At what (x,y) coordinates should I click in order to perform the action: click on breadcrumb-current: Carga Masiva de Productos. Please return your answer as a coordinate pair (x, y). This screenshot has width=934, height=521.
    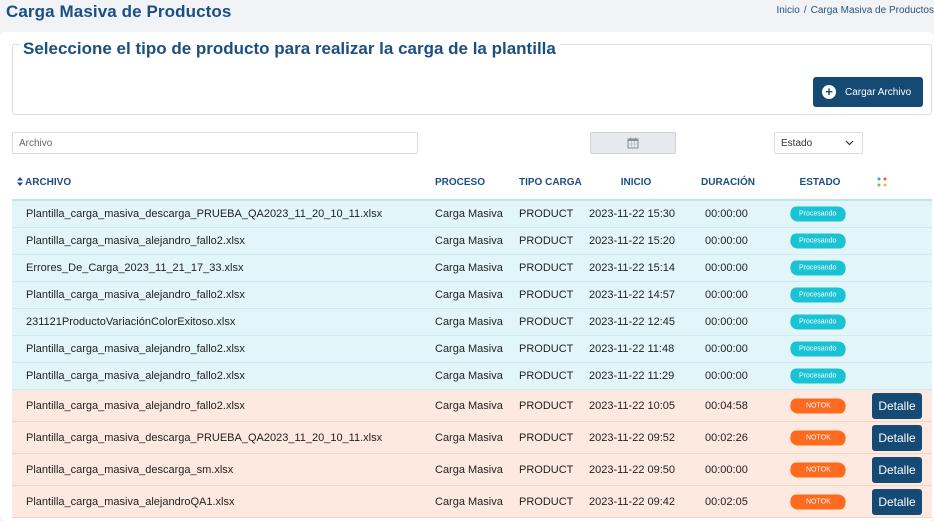
    Looking at the image, I should click on (872, 10).